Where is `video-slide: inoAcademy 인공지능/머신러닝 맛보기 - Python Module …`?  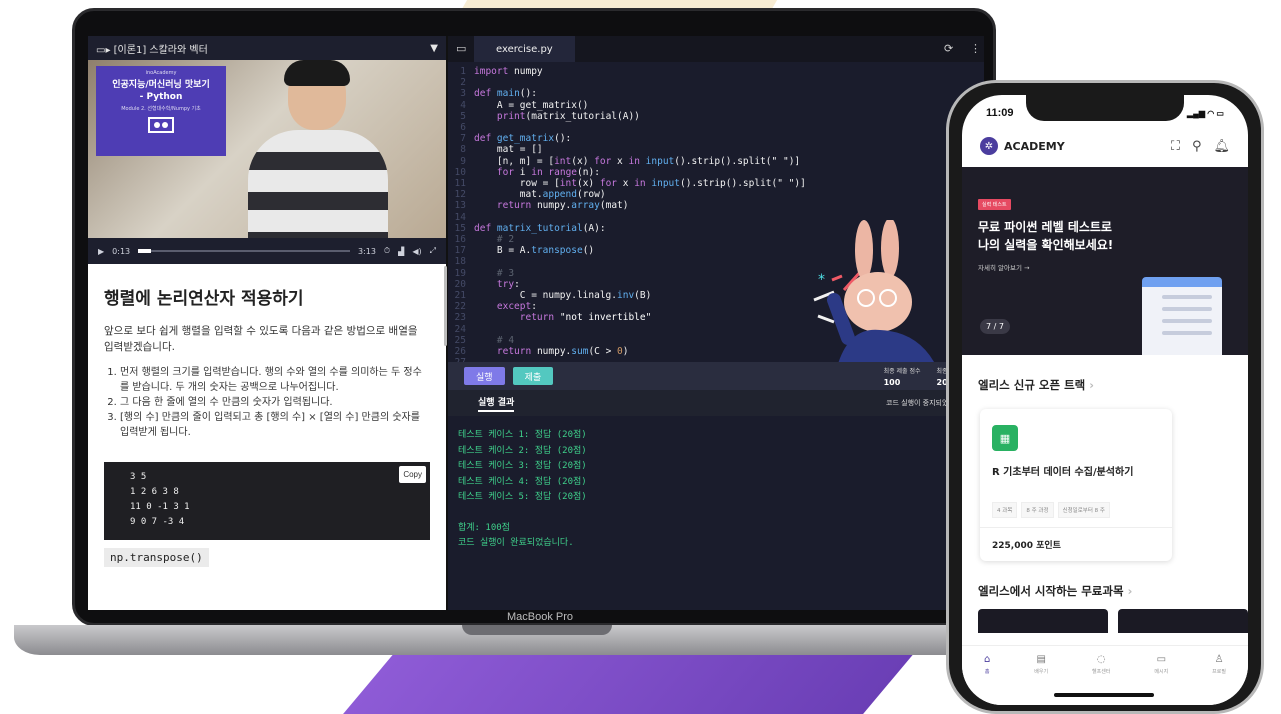
video-slide: inoAcademy 인공지능/머신러닝 맛보기 - Python Module … is located at coordinates (161, 111).